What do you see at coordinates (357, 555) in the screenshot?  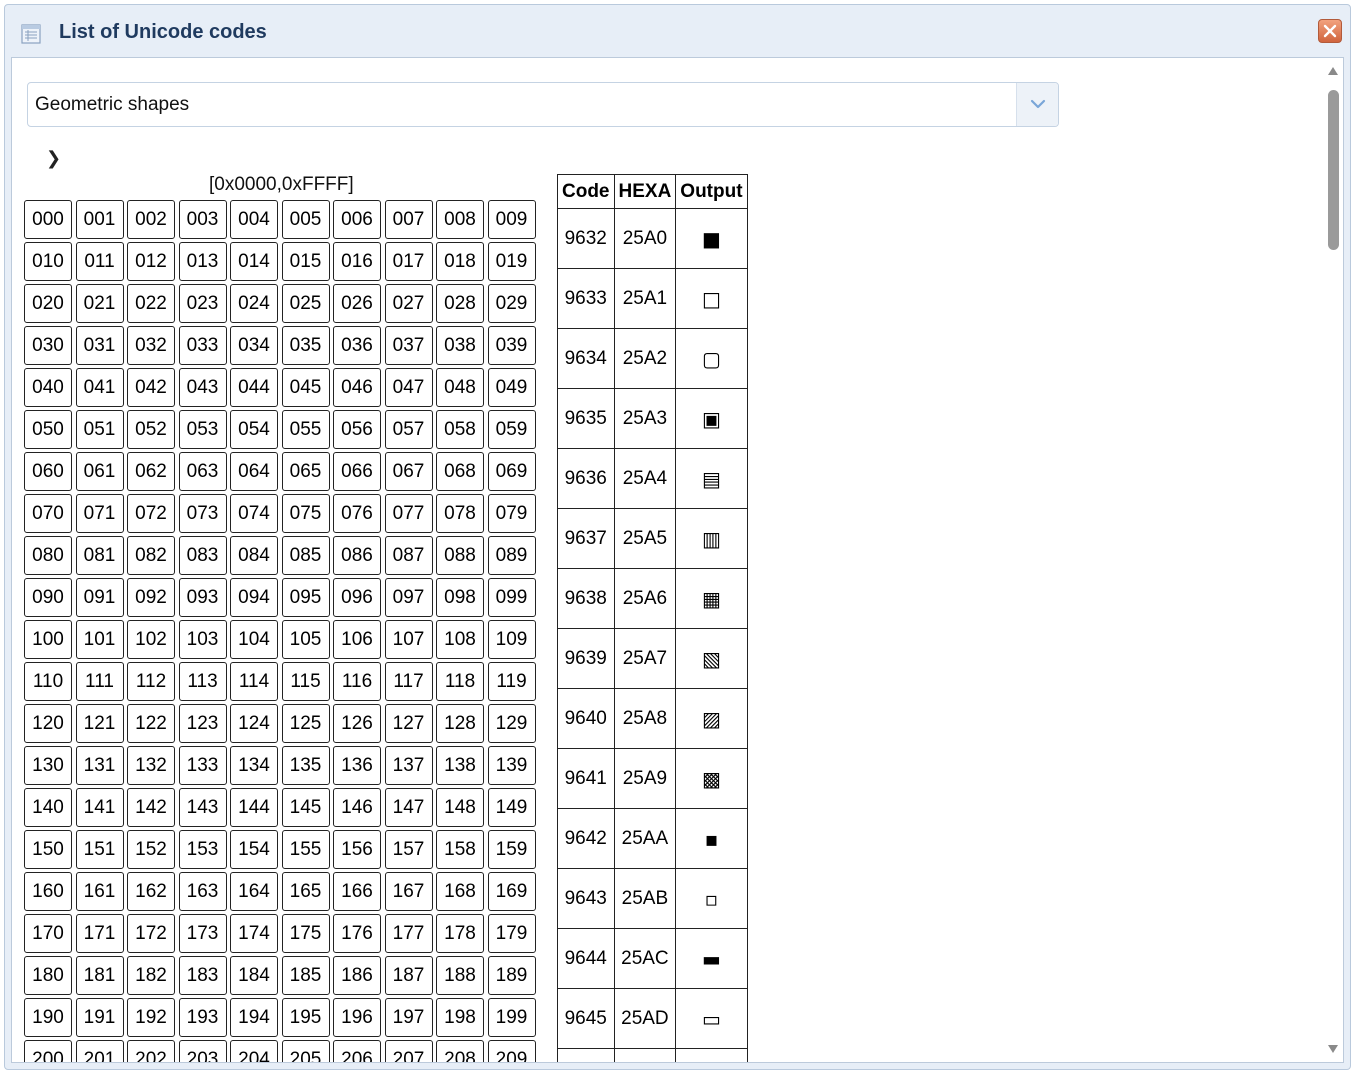 I see `code-block-button: 086` at bounding box center [357, 555].